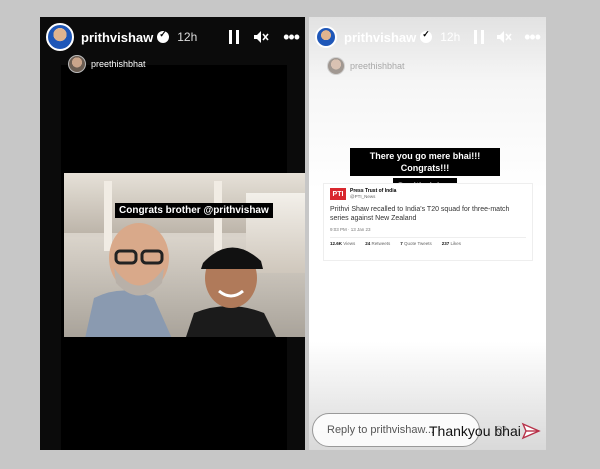 The height and width of the screenshot is (469, 600). What do you see at coordinates (336, 243) in the screenshot?
I see `views-count: 12.6K` at bounding box center [336, 243].